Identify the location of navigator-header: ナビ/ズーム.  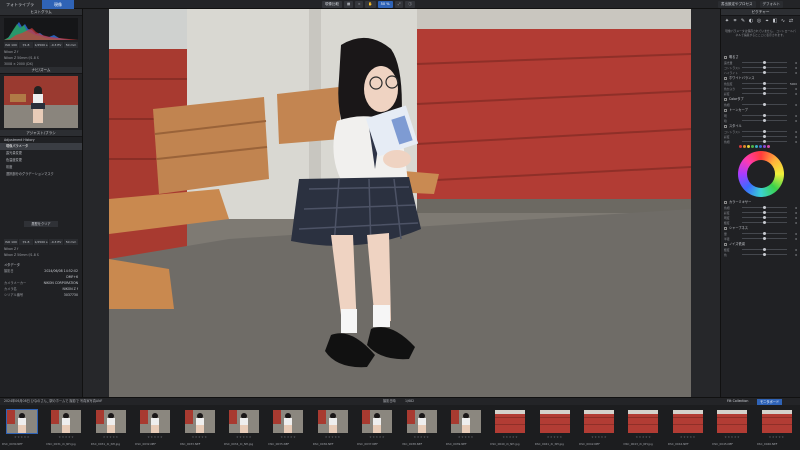
(41, 70).